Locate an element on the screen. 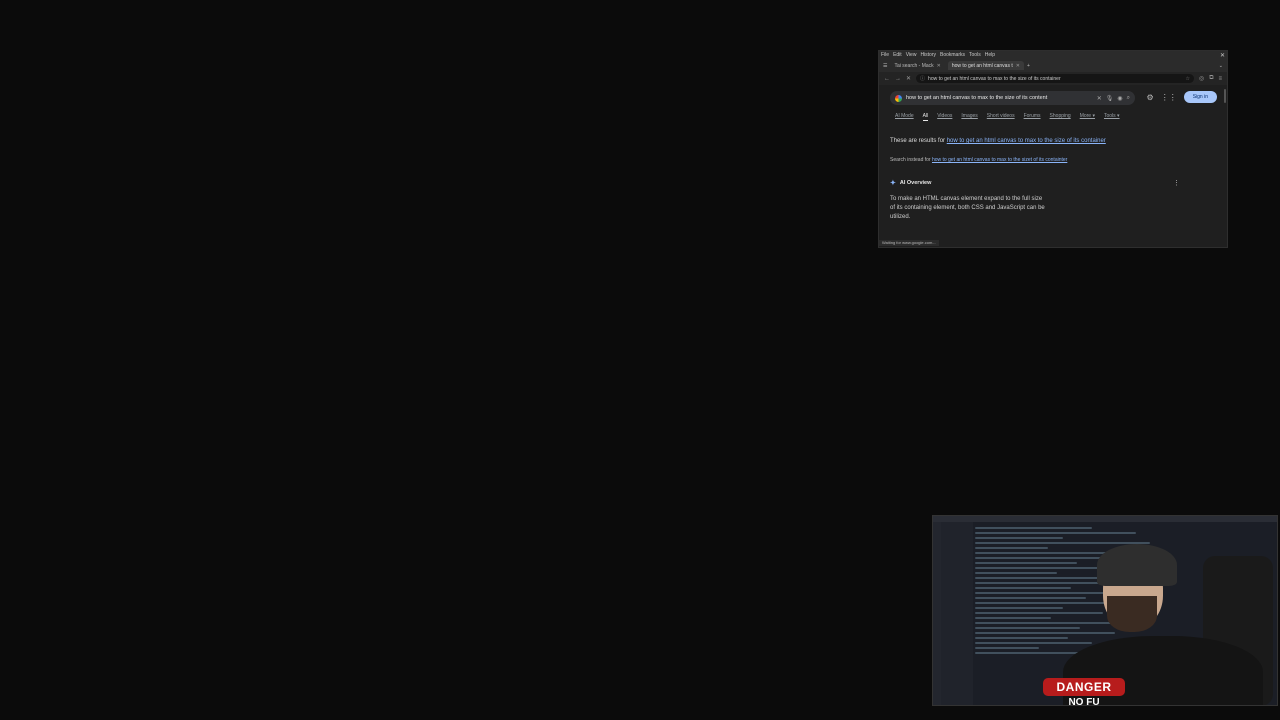 The width and height of the screenshot is (1280, 720). menu-edit: Edit is located at coordinates (897, 55).